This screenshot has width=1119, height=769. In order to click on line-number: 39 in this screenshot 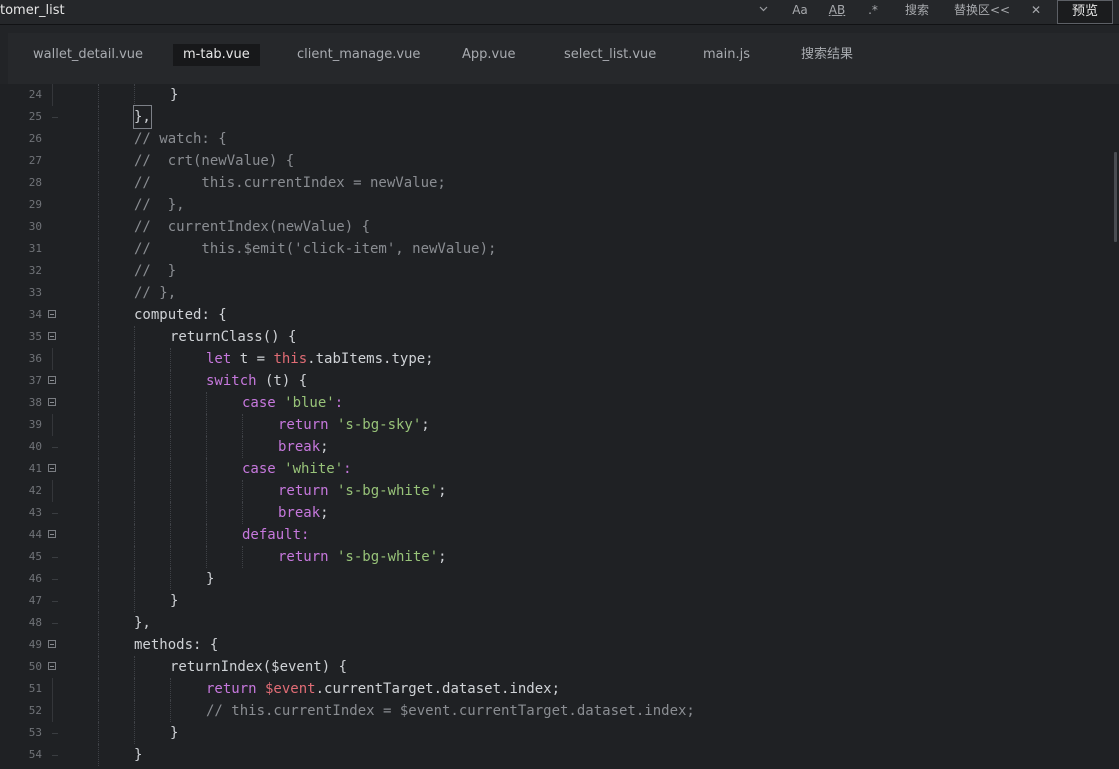, I will do `click(35, 424)`.